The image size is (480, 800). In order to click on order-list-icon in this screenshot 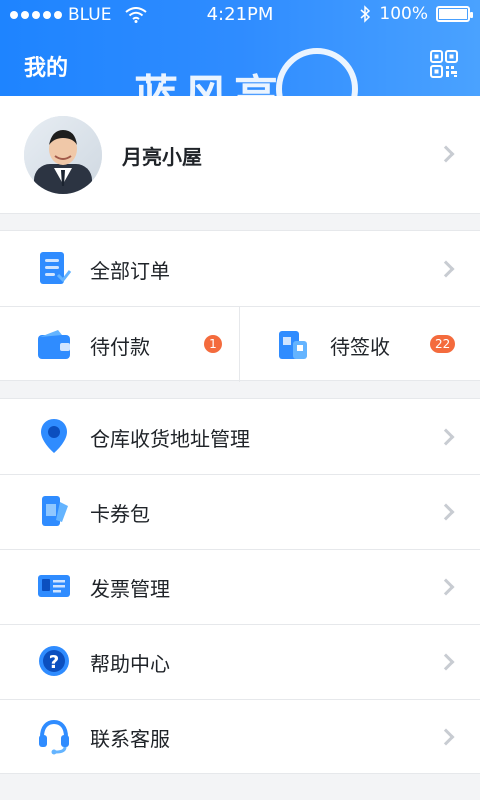, I will do `click(56, 268)`.